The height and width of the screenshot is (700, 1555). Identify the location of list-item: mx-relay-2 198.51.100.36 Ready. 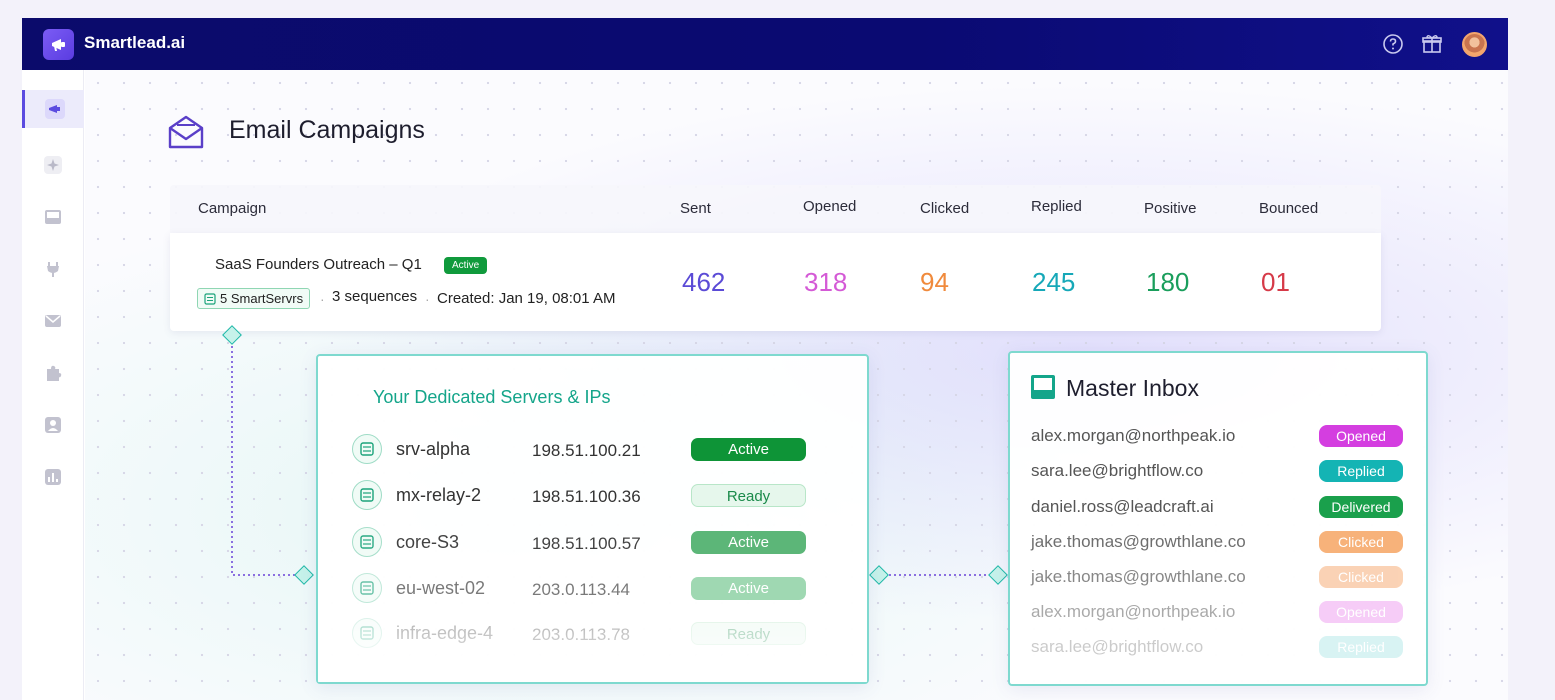
(582, 496).